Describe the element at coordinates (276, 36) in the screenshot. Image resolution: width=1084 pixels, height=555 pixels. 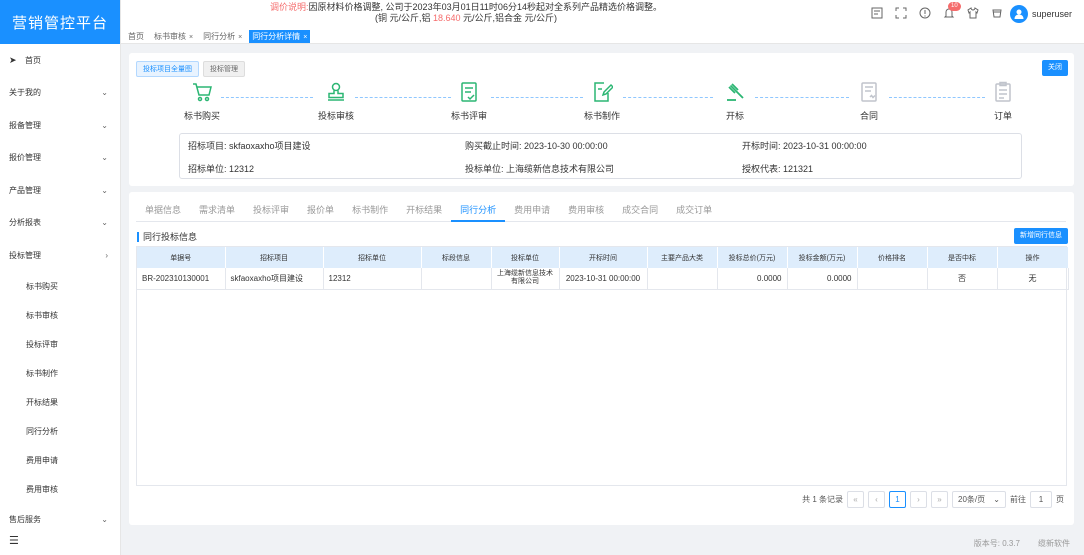
I see `tab-label: 同行分析详情` at that location.